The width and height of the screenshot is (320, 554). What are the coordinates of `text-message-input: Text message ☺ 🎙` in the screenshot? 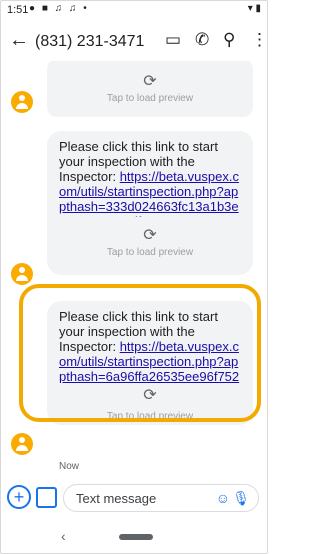 It's located at (161, 498).